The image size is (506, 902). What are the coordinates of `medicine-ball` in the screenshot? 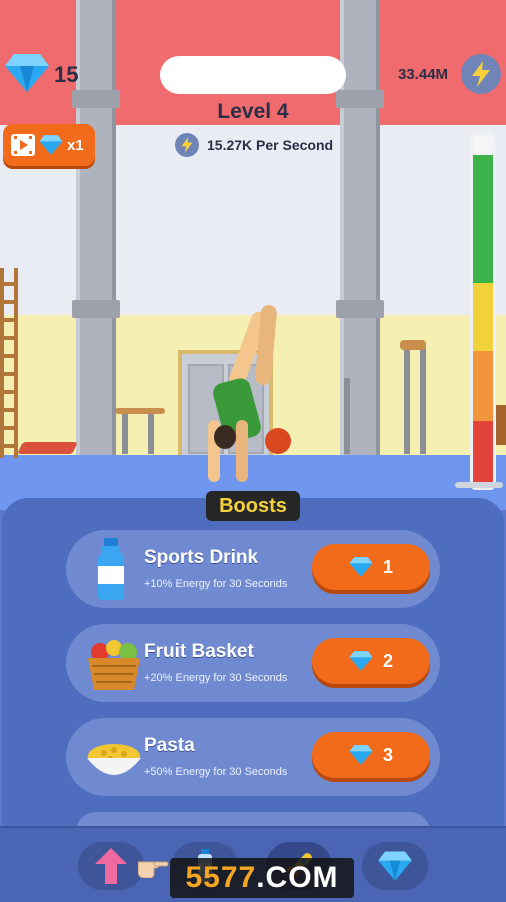 It's located at (278, 441).